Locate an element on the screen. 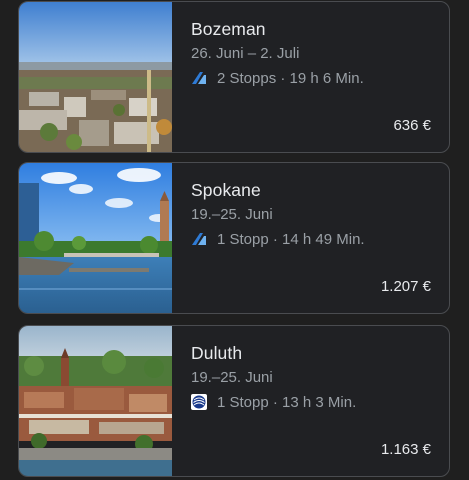 This screenshot has height=480, width=469. flight-summary: 1 Stopp · 14 h 49 Min. is located at coordinates (278, 239).